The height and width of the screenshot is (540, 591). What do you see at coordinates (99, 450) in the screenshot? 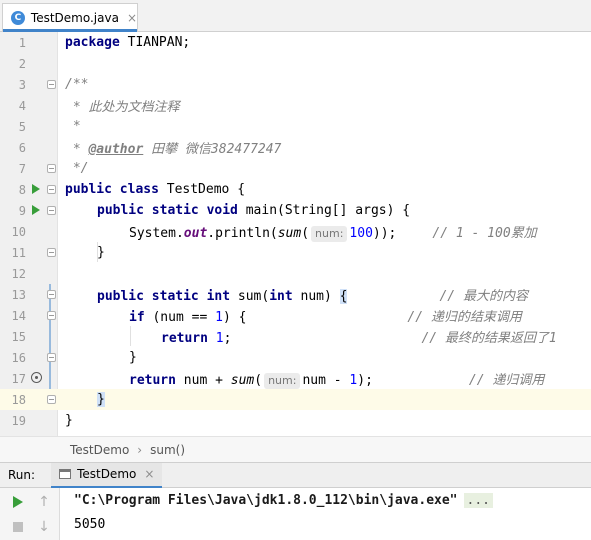
I see `breadcrumb-class: TestDemo` at bounding box center [99, 450].